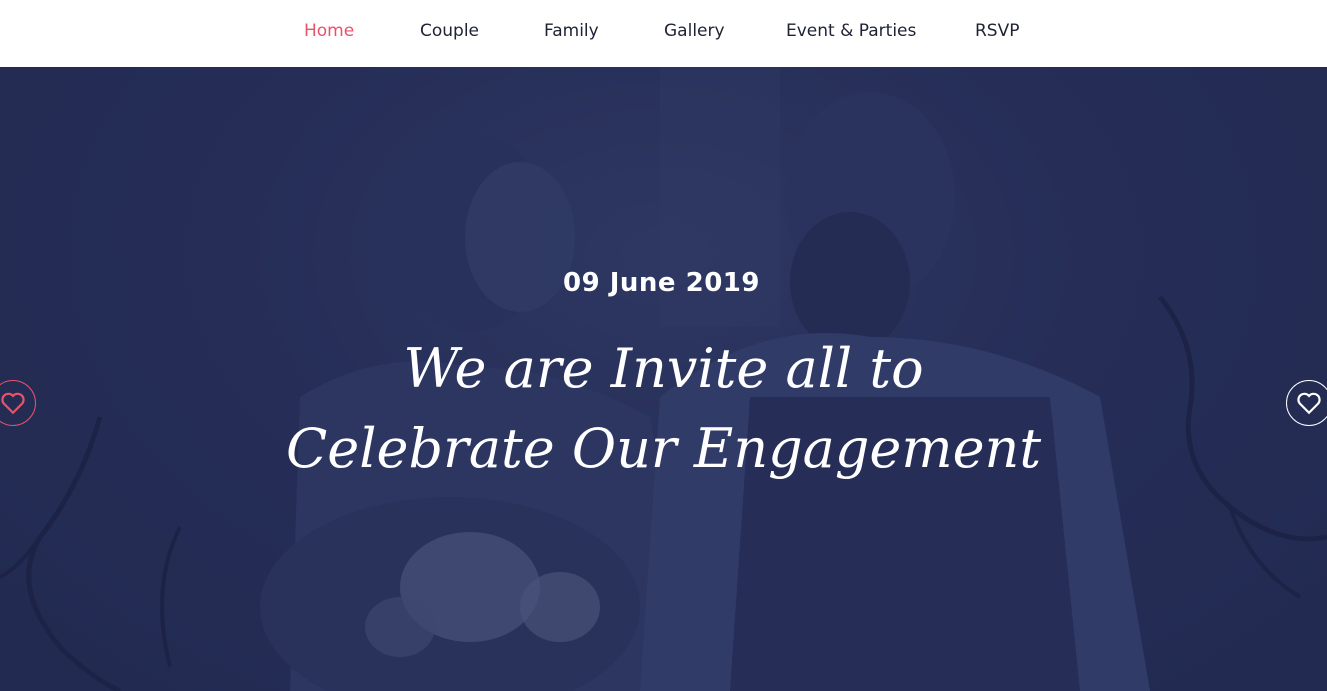 This screenshot has height=691, width=1327. Describe the element at coordinates (663, 448) in the screenshot. I see `headline-line-2: Celebrate Our Engagement` at that location.